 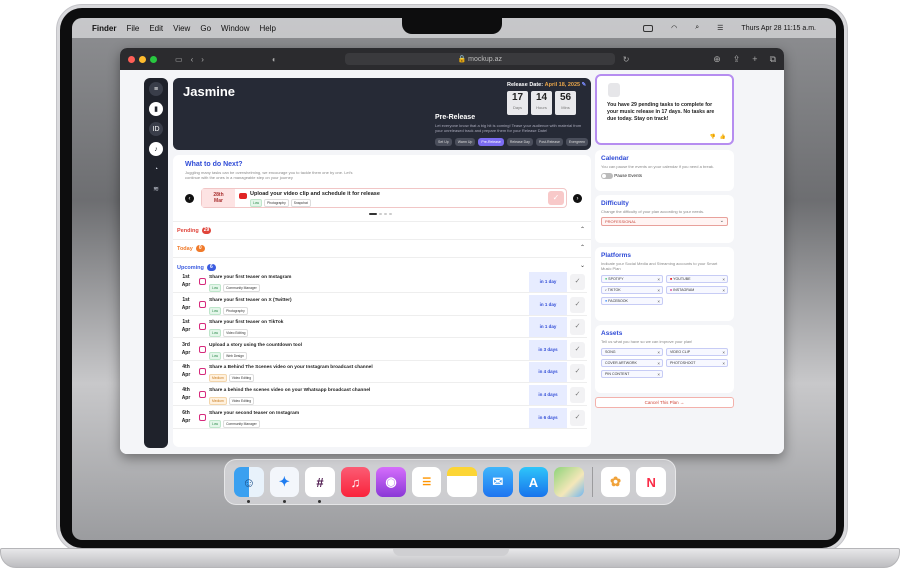 What do you see at coordinates (104, 28) in the screenshot?
I see `menu-finder: Finder` at bounding box center [104, 28].